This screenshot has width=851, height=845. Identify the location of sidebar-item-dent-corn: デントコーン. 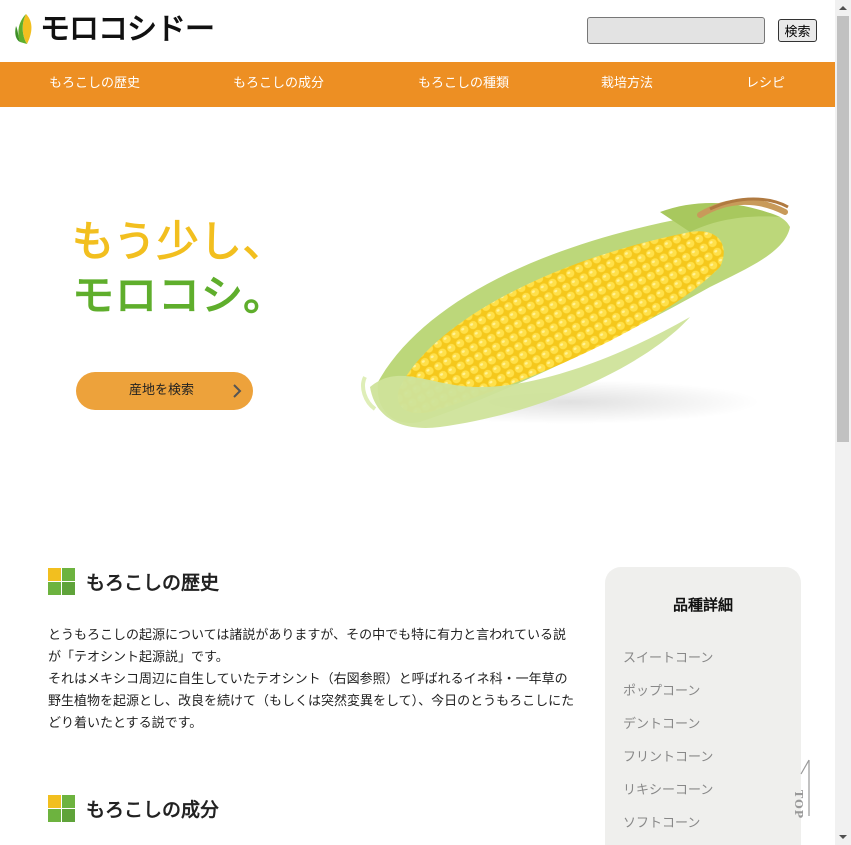
(661, 722).